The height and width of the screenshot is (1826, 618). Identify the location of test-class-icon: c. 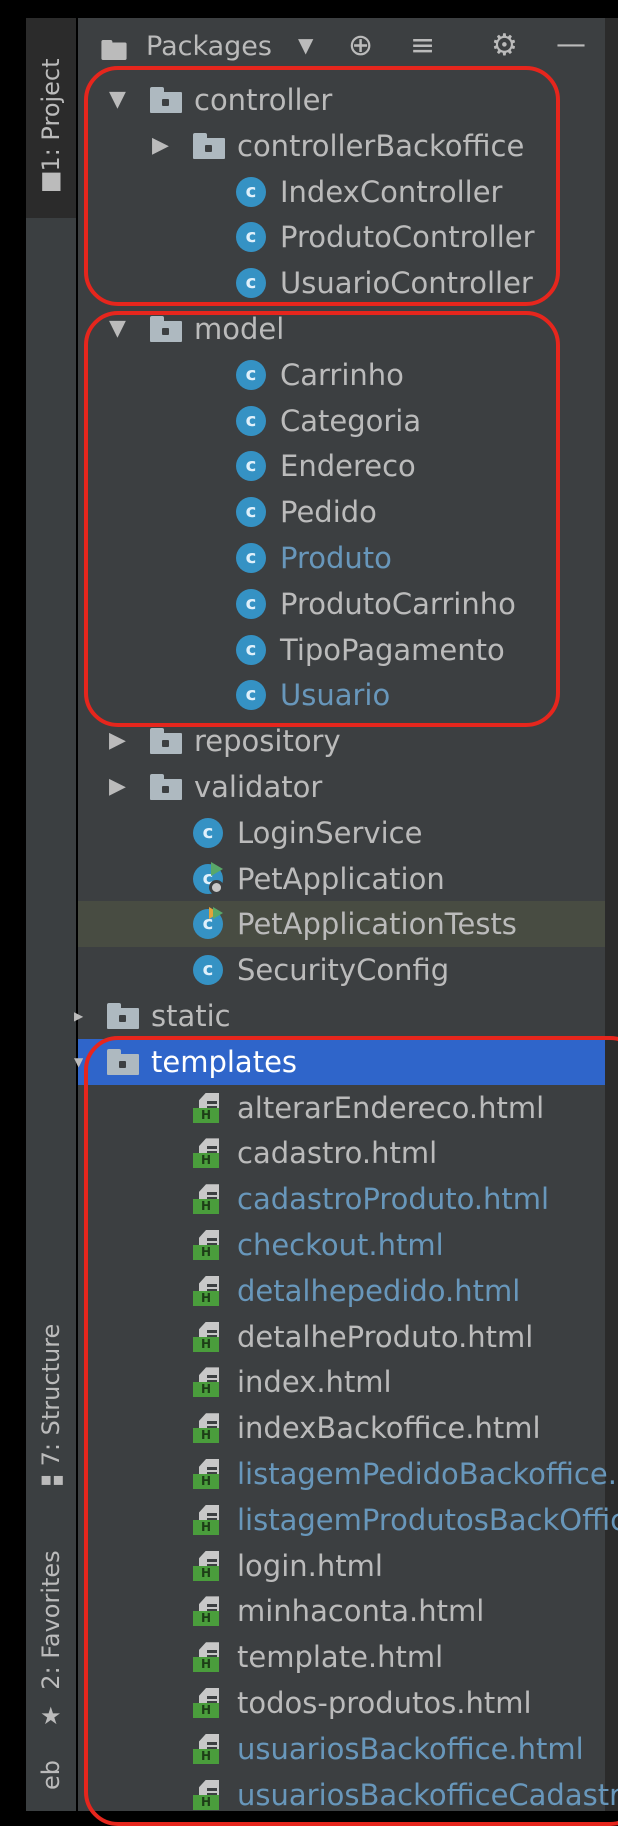
(209, 923).